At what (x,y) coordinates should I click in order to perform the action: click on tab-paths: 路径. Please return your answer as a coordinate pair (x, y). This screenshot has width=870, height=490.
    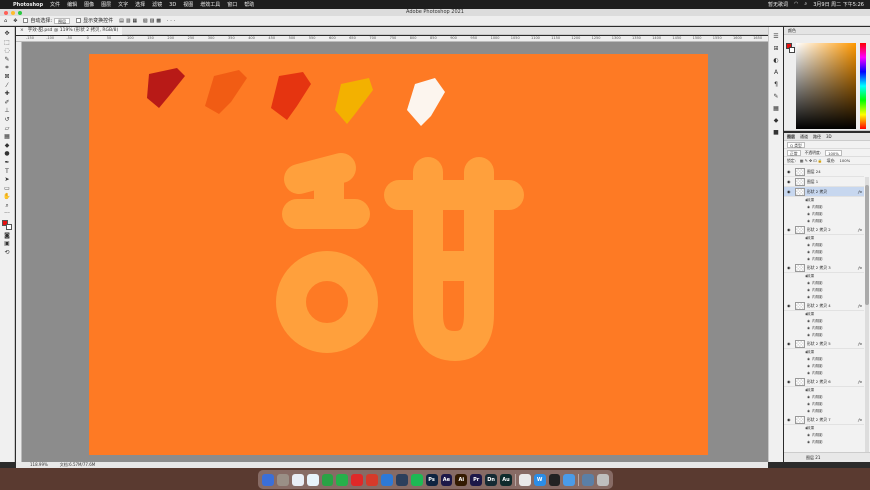
    Looking at the image, I should click on (817, 136).